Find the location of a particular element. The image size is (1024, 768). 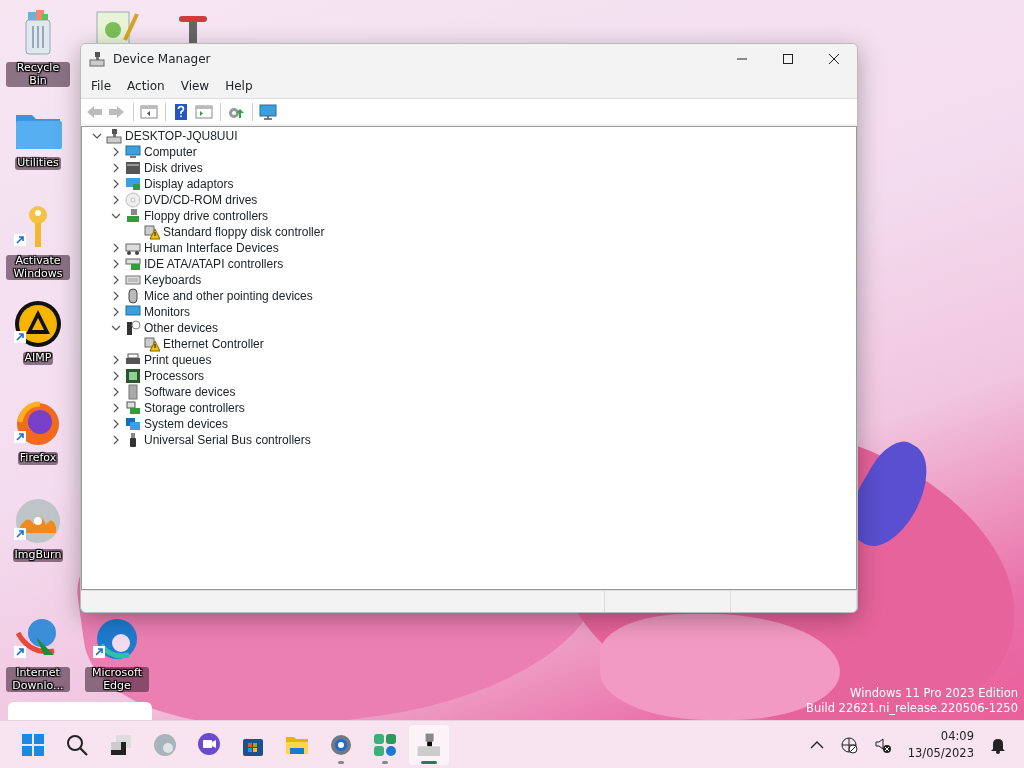

tree-item: Print queues is located at coordinates (178, 360).